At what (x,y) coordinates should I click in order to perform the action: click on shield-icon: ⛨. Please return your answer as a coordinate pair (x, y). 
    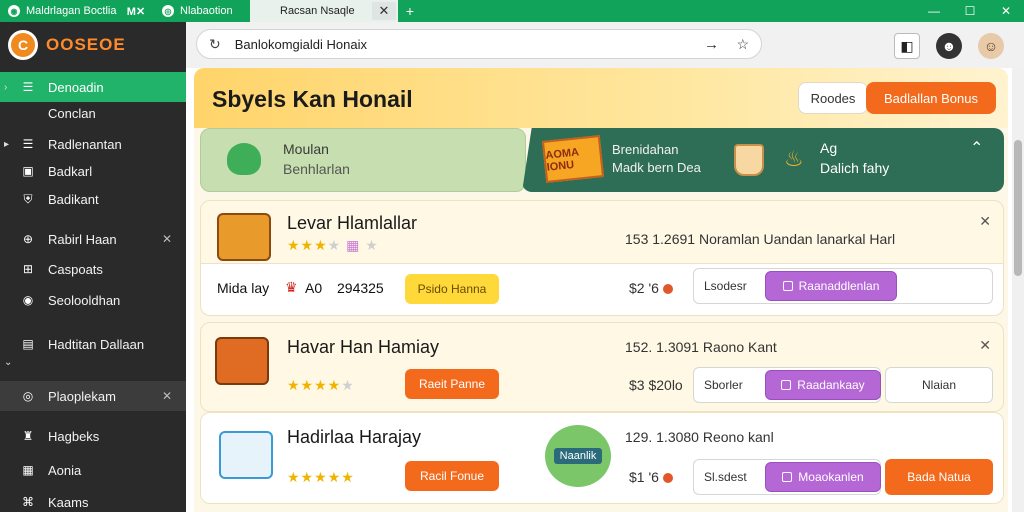
    Looking at the image, I should click on (28, 198).